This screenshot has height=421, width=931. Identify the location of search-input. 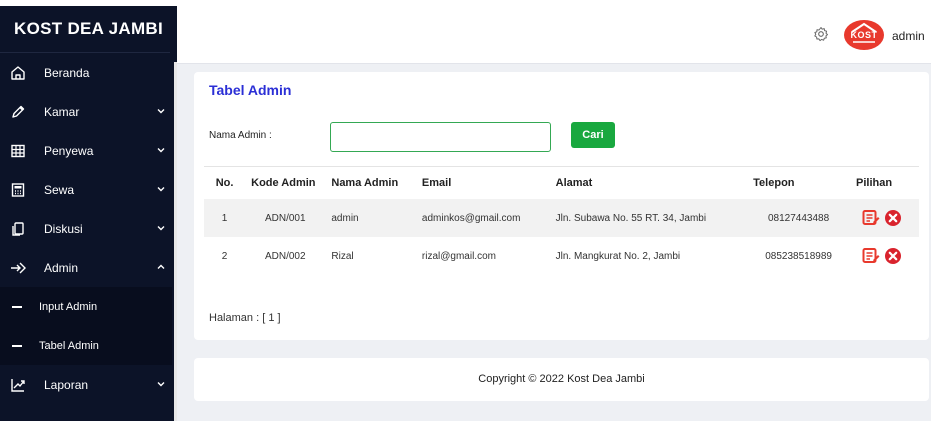
(440, 137).